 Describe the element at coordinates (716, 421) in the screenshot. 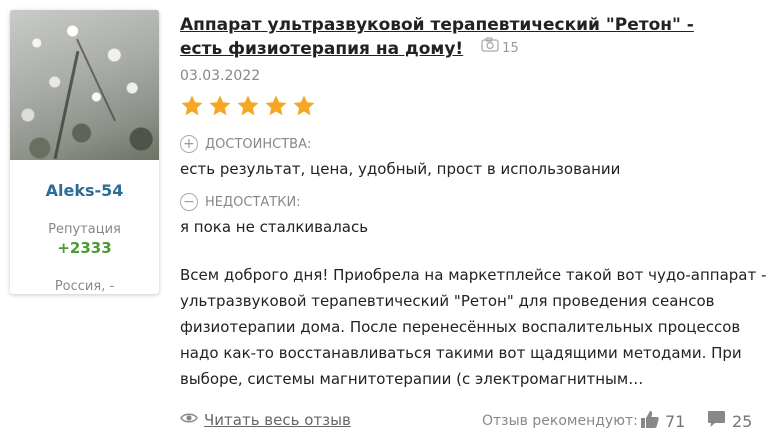

I see `comment-icon` at that location.